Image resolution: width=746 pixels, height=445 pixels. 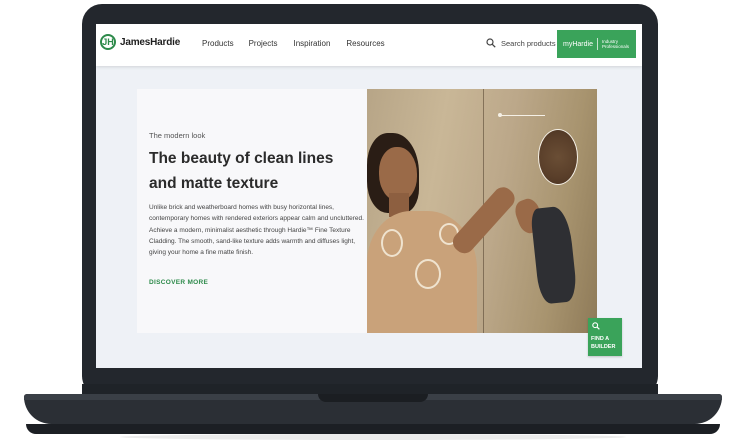 I want to click on laptop-notch, so click(x=373, y=398).